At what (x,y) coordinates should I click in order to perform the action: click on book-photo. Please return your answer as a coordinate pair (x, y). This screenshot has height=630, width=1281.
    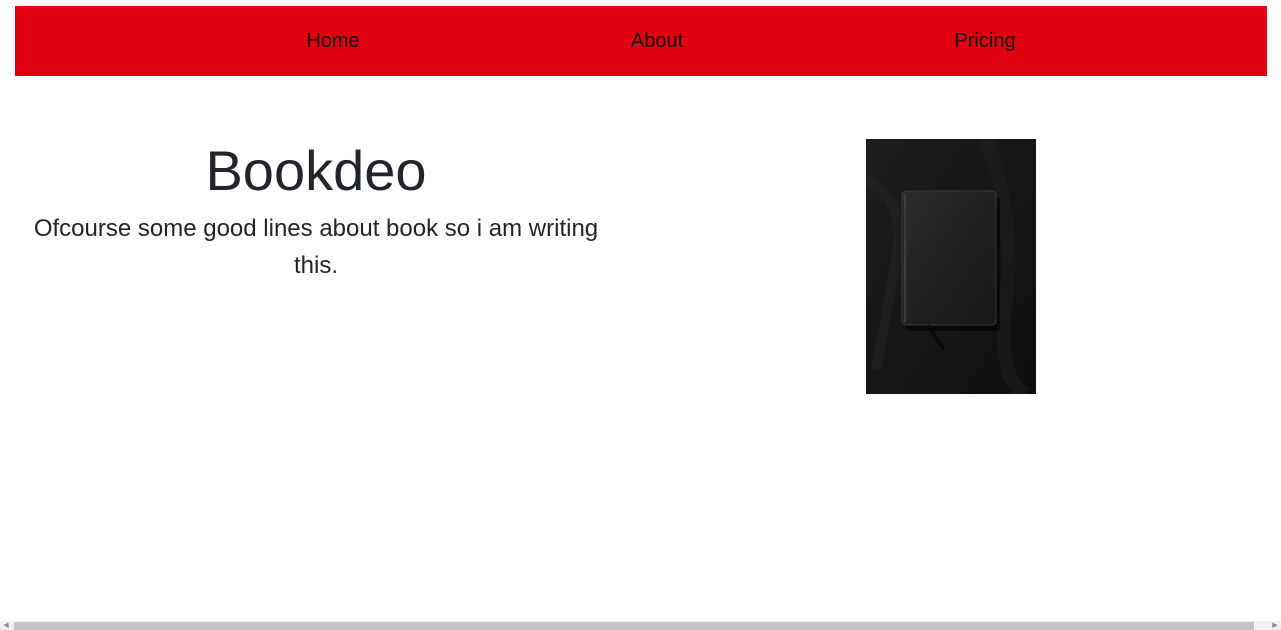
    Looking at the image, I should click on (951, 266).